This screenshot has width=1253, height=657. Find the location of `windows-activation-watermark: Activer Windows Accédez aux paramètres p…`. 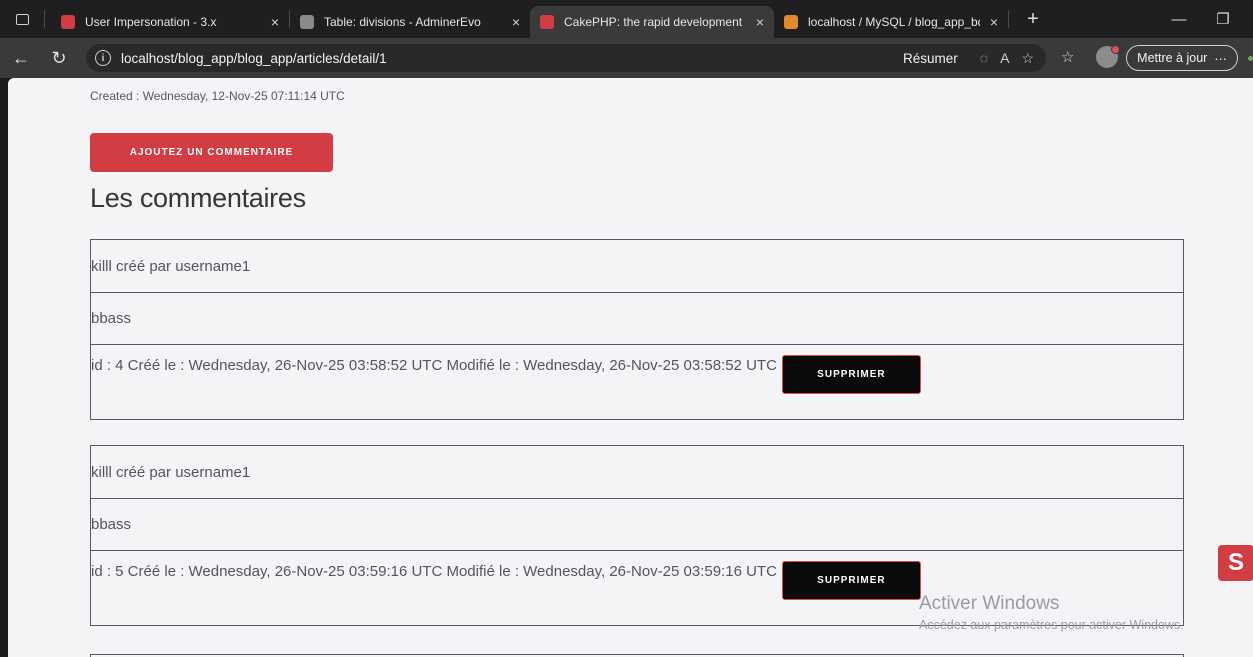

windows-activation-watermark: Activer Windows Accédez aux paramètres p… is located at coordinates (1051, 612).